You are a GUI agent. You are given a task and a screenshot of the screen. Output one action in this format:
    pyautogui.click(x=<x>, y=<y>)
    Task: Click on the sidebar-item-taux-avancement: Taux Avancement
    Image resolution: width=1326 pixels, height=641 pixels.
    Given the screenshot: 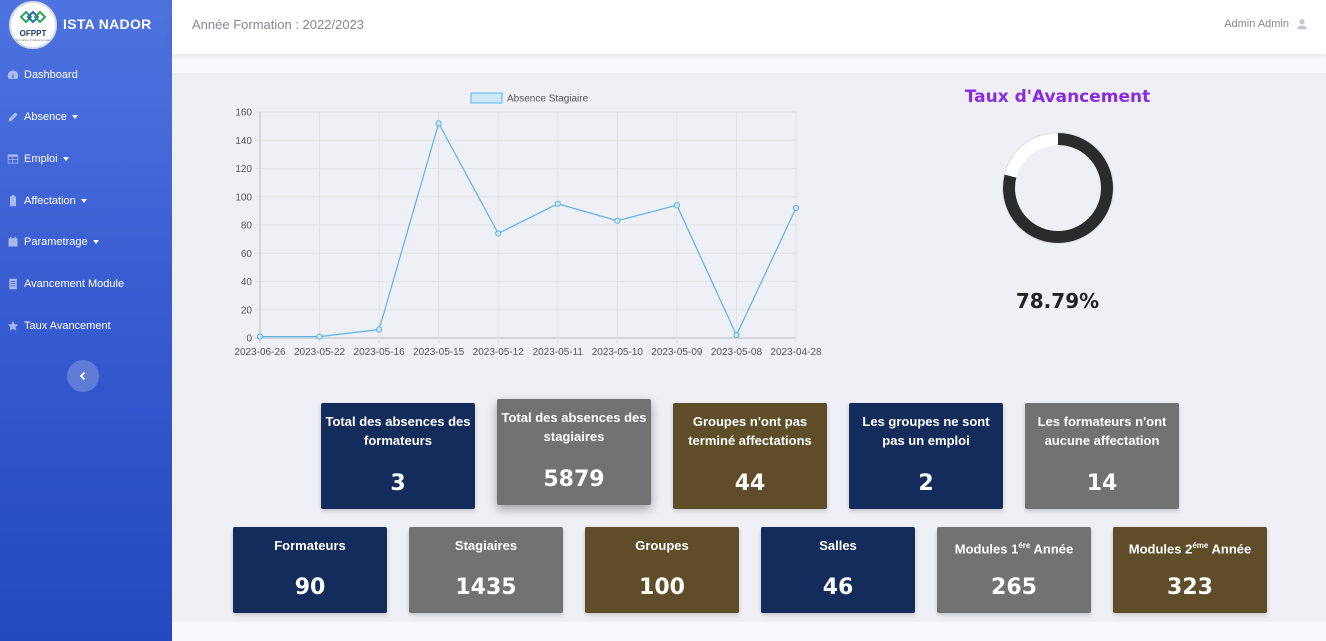 What is the action you would take?
    pyautogui.click(x=86, y=326)
    